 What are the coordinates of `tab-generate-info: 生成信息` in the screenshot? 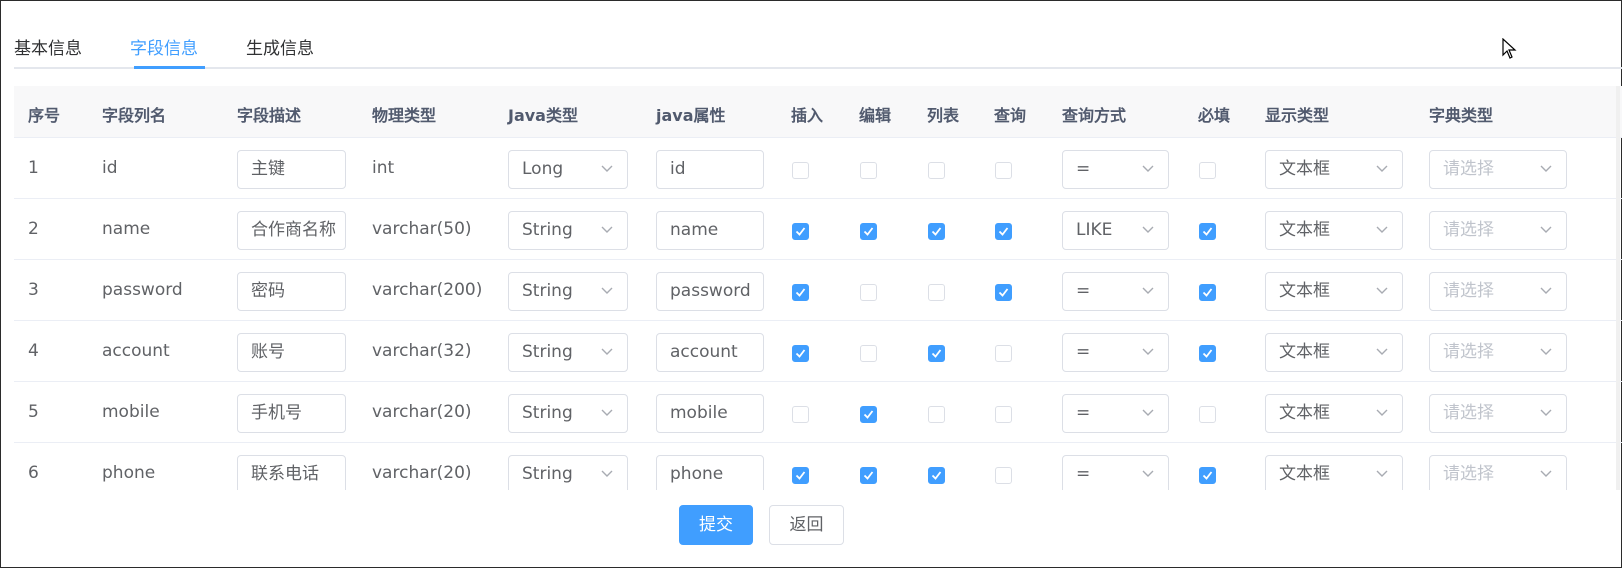 It's located at (280, 46).